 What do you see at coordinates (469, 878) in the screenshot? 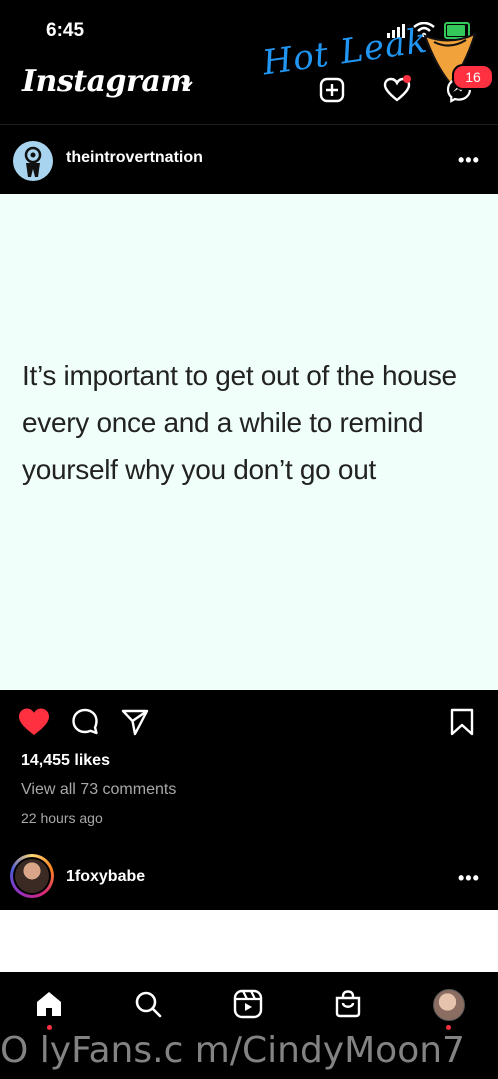
I see `next-post-more-button: •••` at bounding box center [469, 878].